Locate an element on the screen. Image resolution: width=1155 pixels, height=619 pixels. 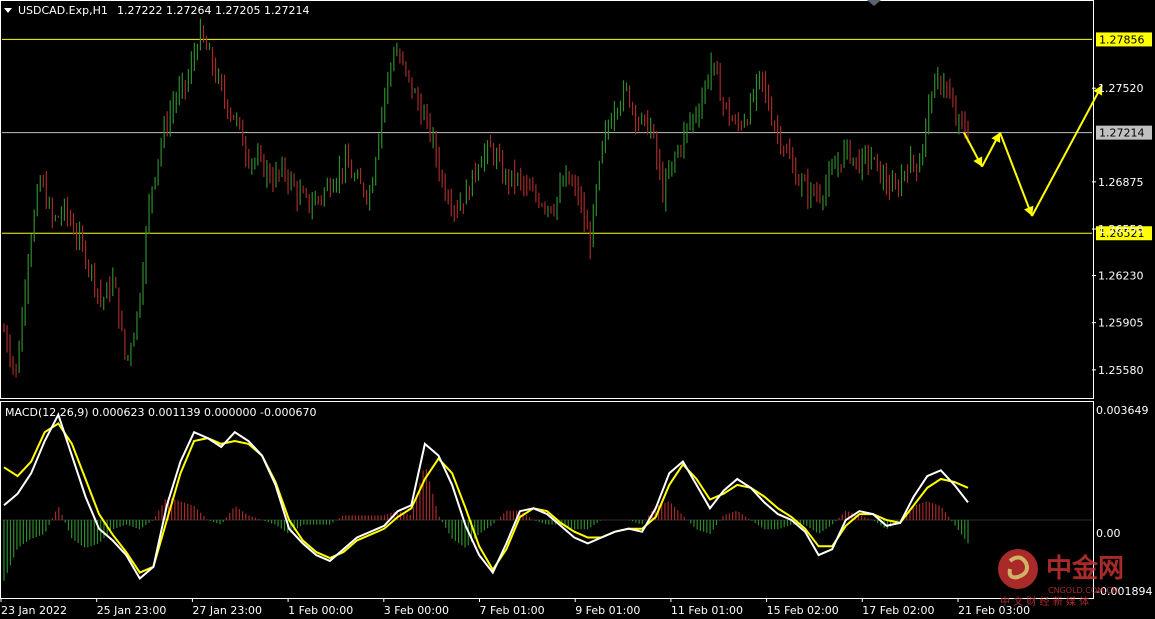
watermark-brand: 中金网 is located at coordinates (1085, 568).